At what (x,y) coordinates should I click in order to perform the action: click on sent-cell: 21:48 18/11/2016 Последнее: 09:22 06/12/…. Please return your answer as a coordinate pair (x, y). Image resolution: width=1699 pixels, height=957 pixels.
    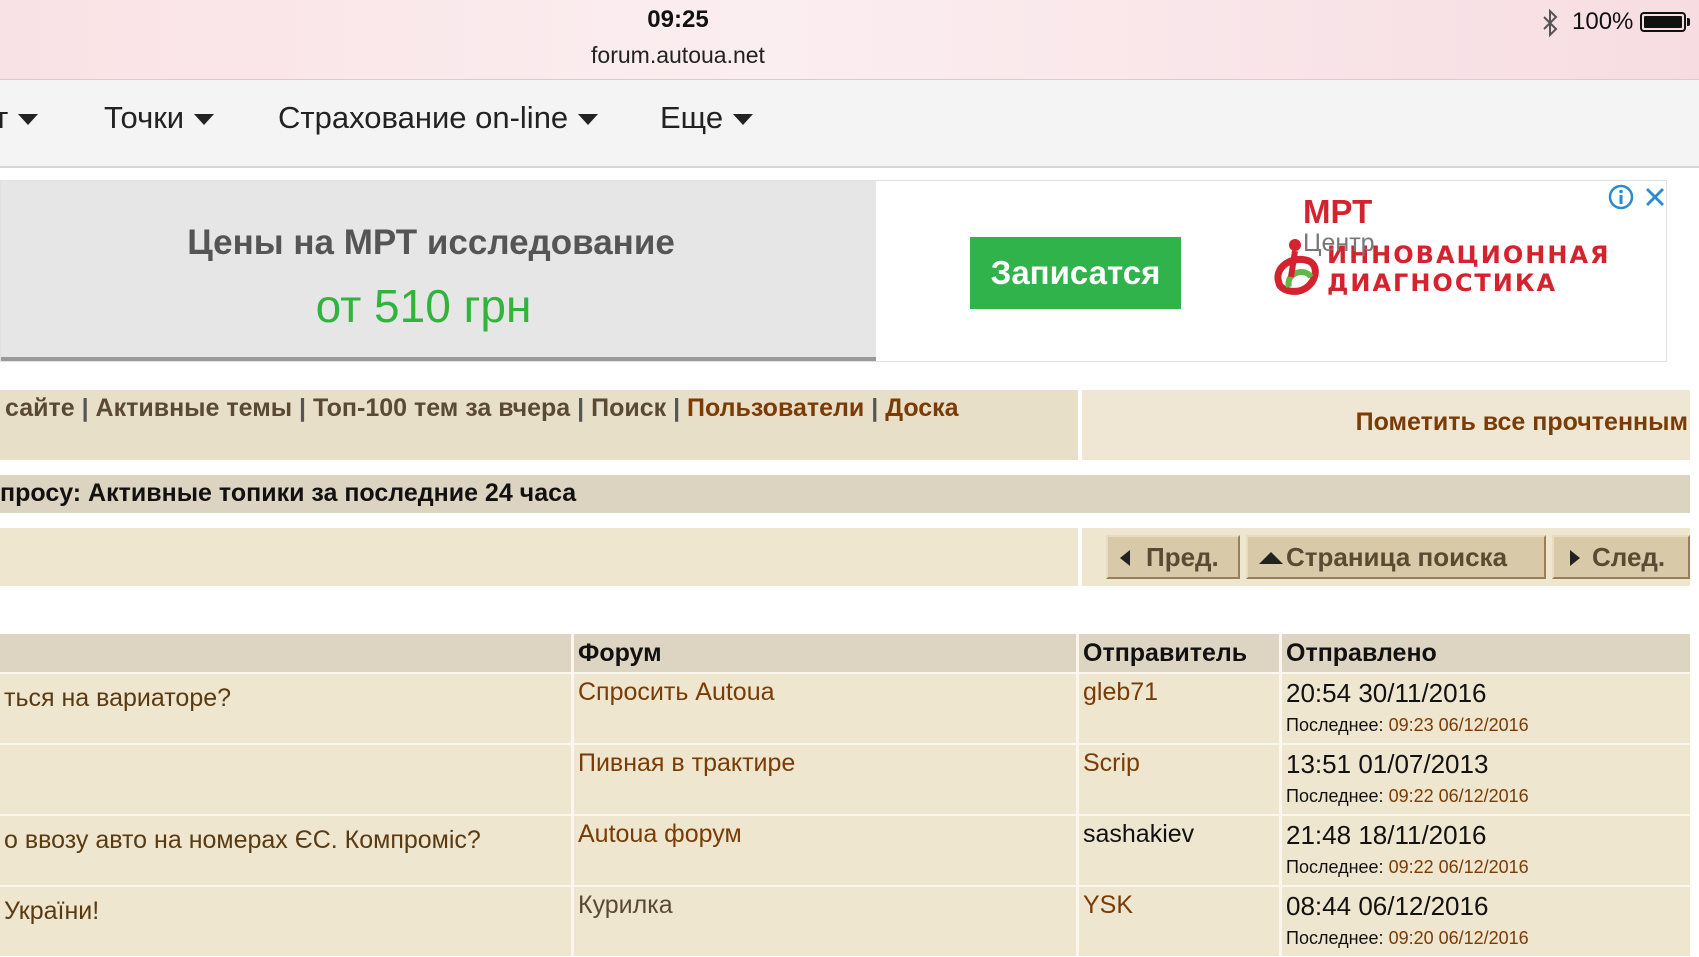
    Looking at the image, I should click on (1484, 849).